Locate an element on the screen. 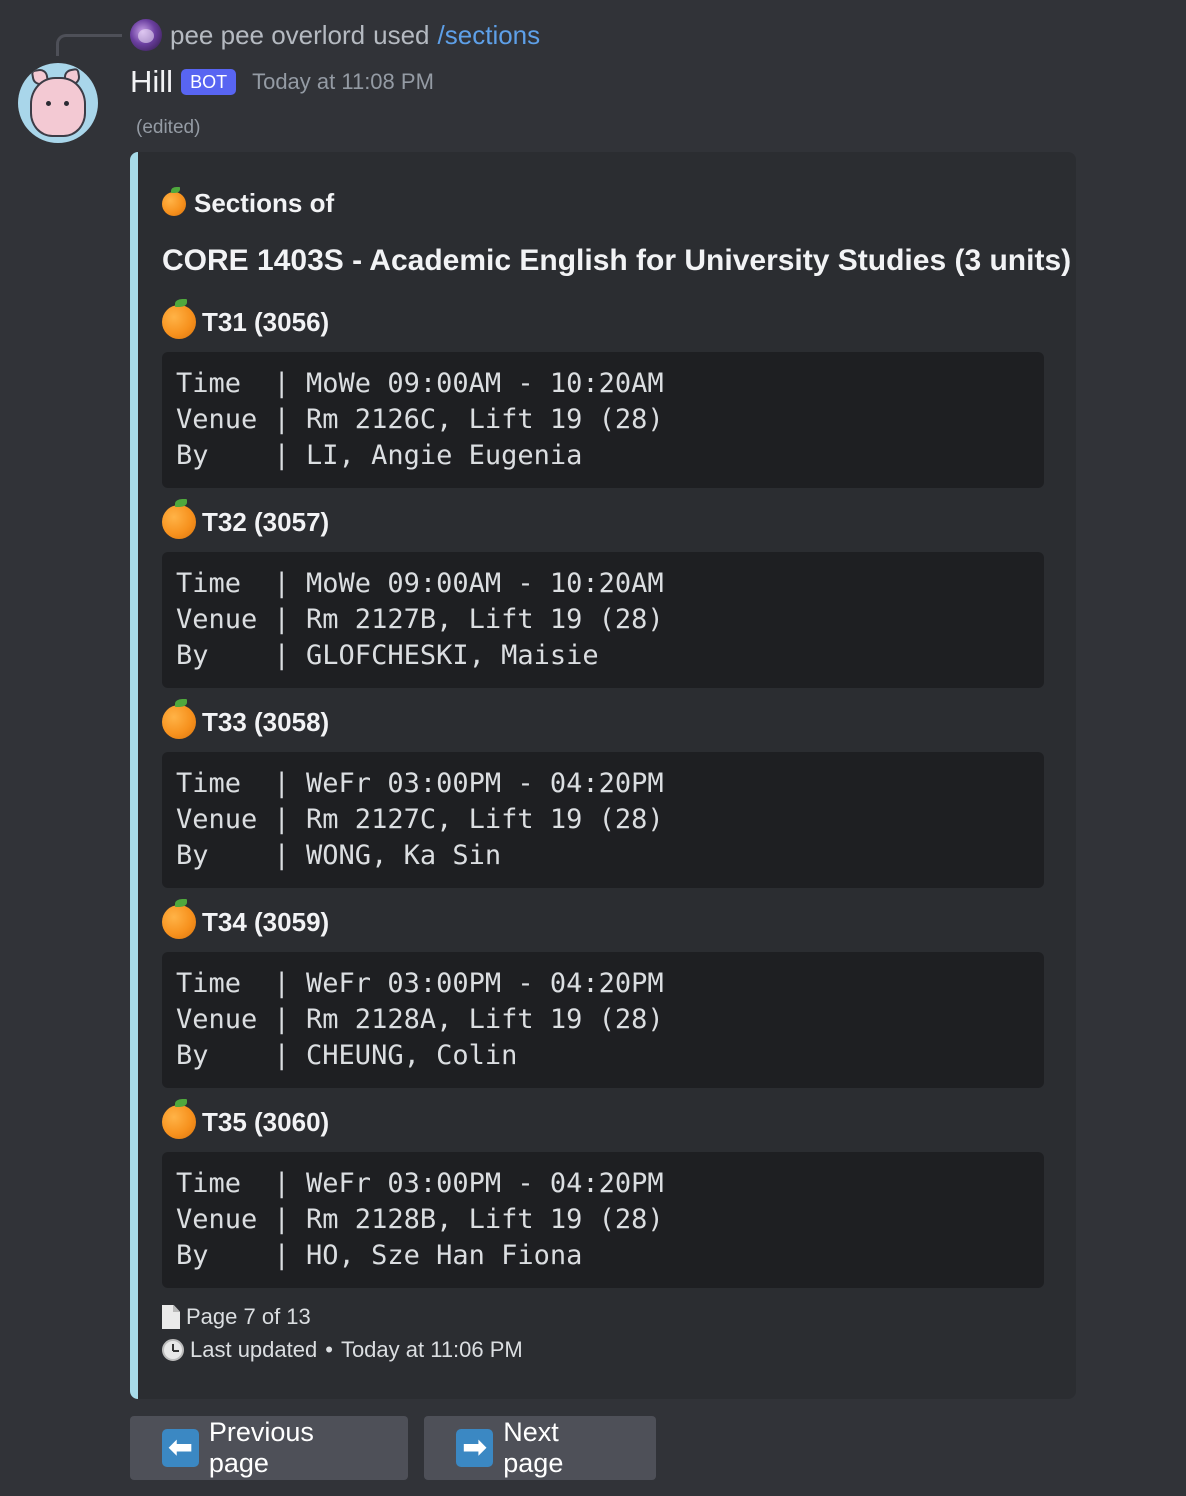 The width and height of the screenshot is (1186, 1496). instructor-line: By | LI, Angie Eugenia is located at coordinates (379, 455).